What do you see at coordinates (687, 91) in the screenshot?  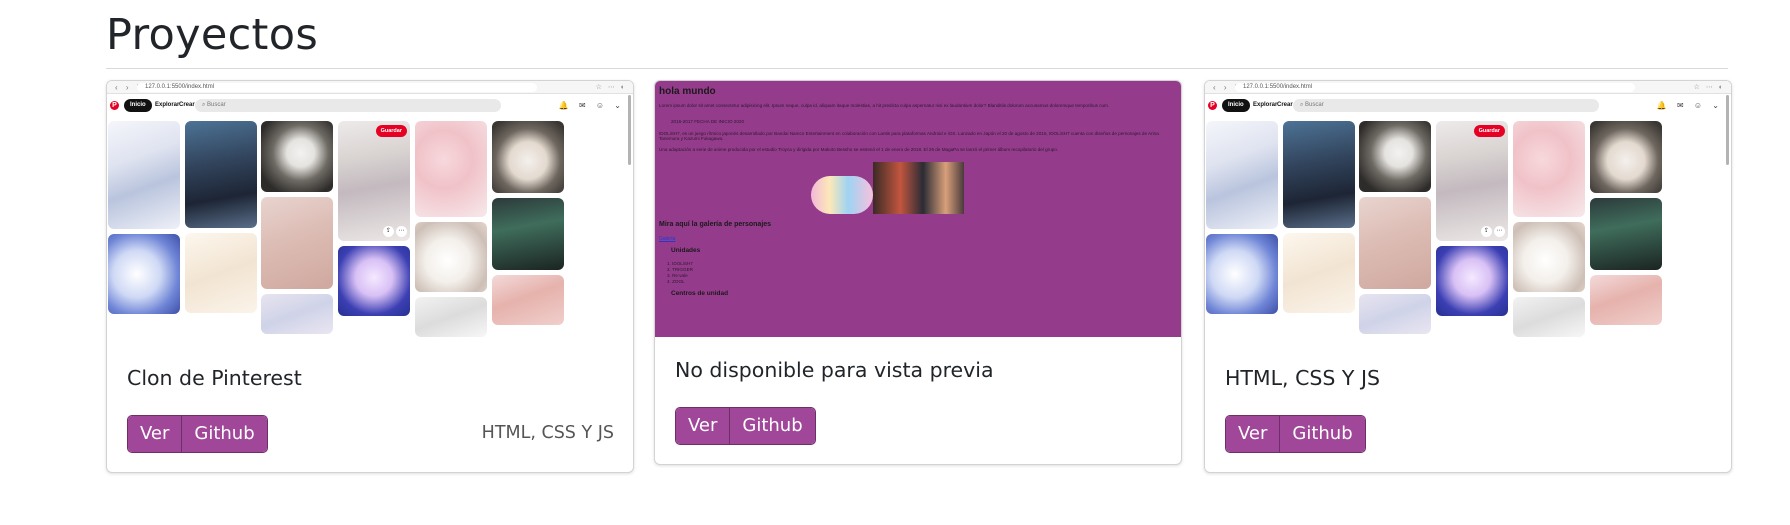 I see `preview-heading: hola mundo` at bounding box center [687, 91].